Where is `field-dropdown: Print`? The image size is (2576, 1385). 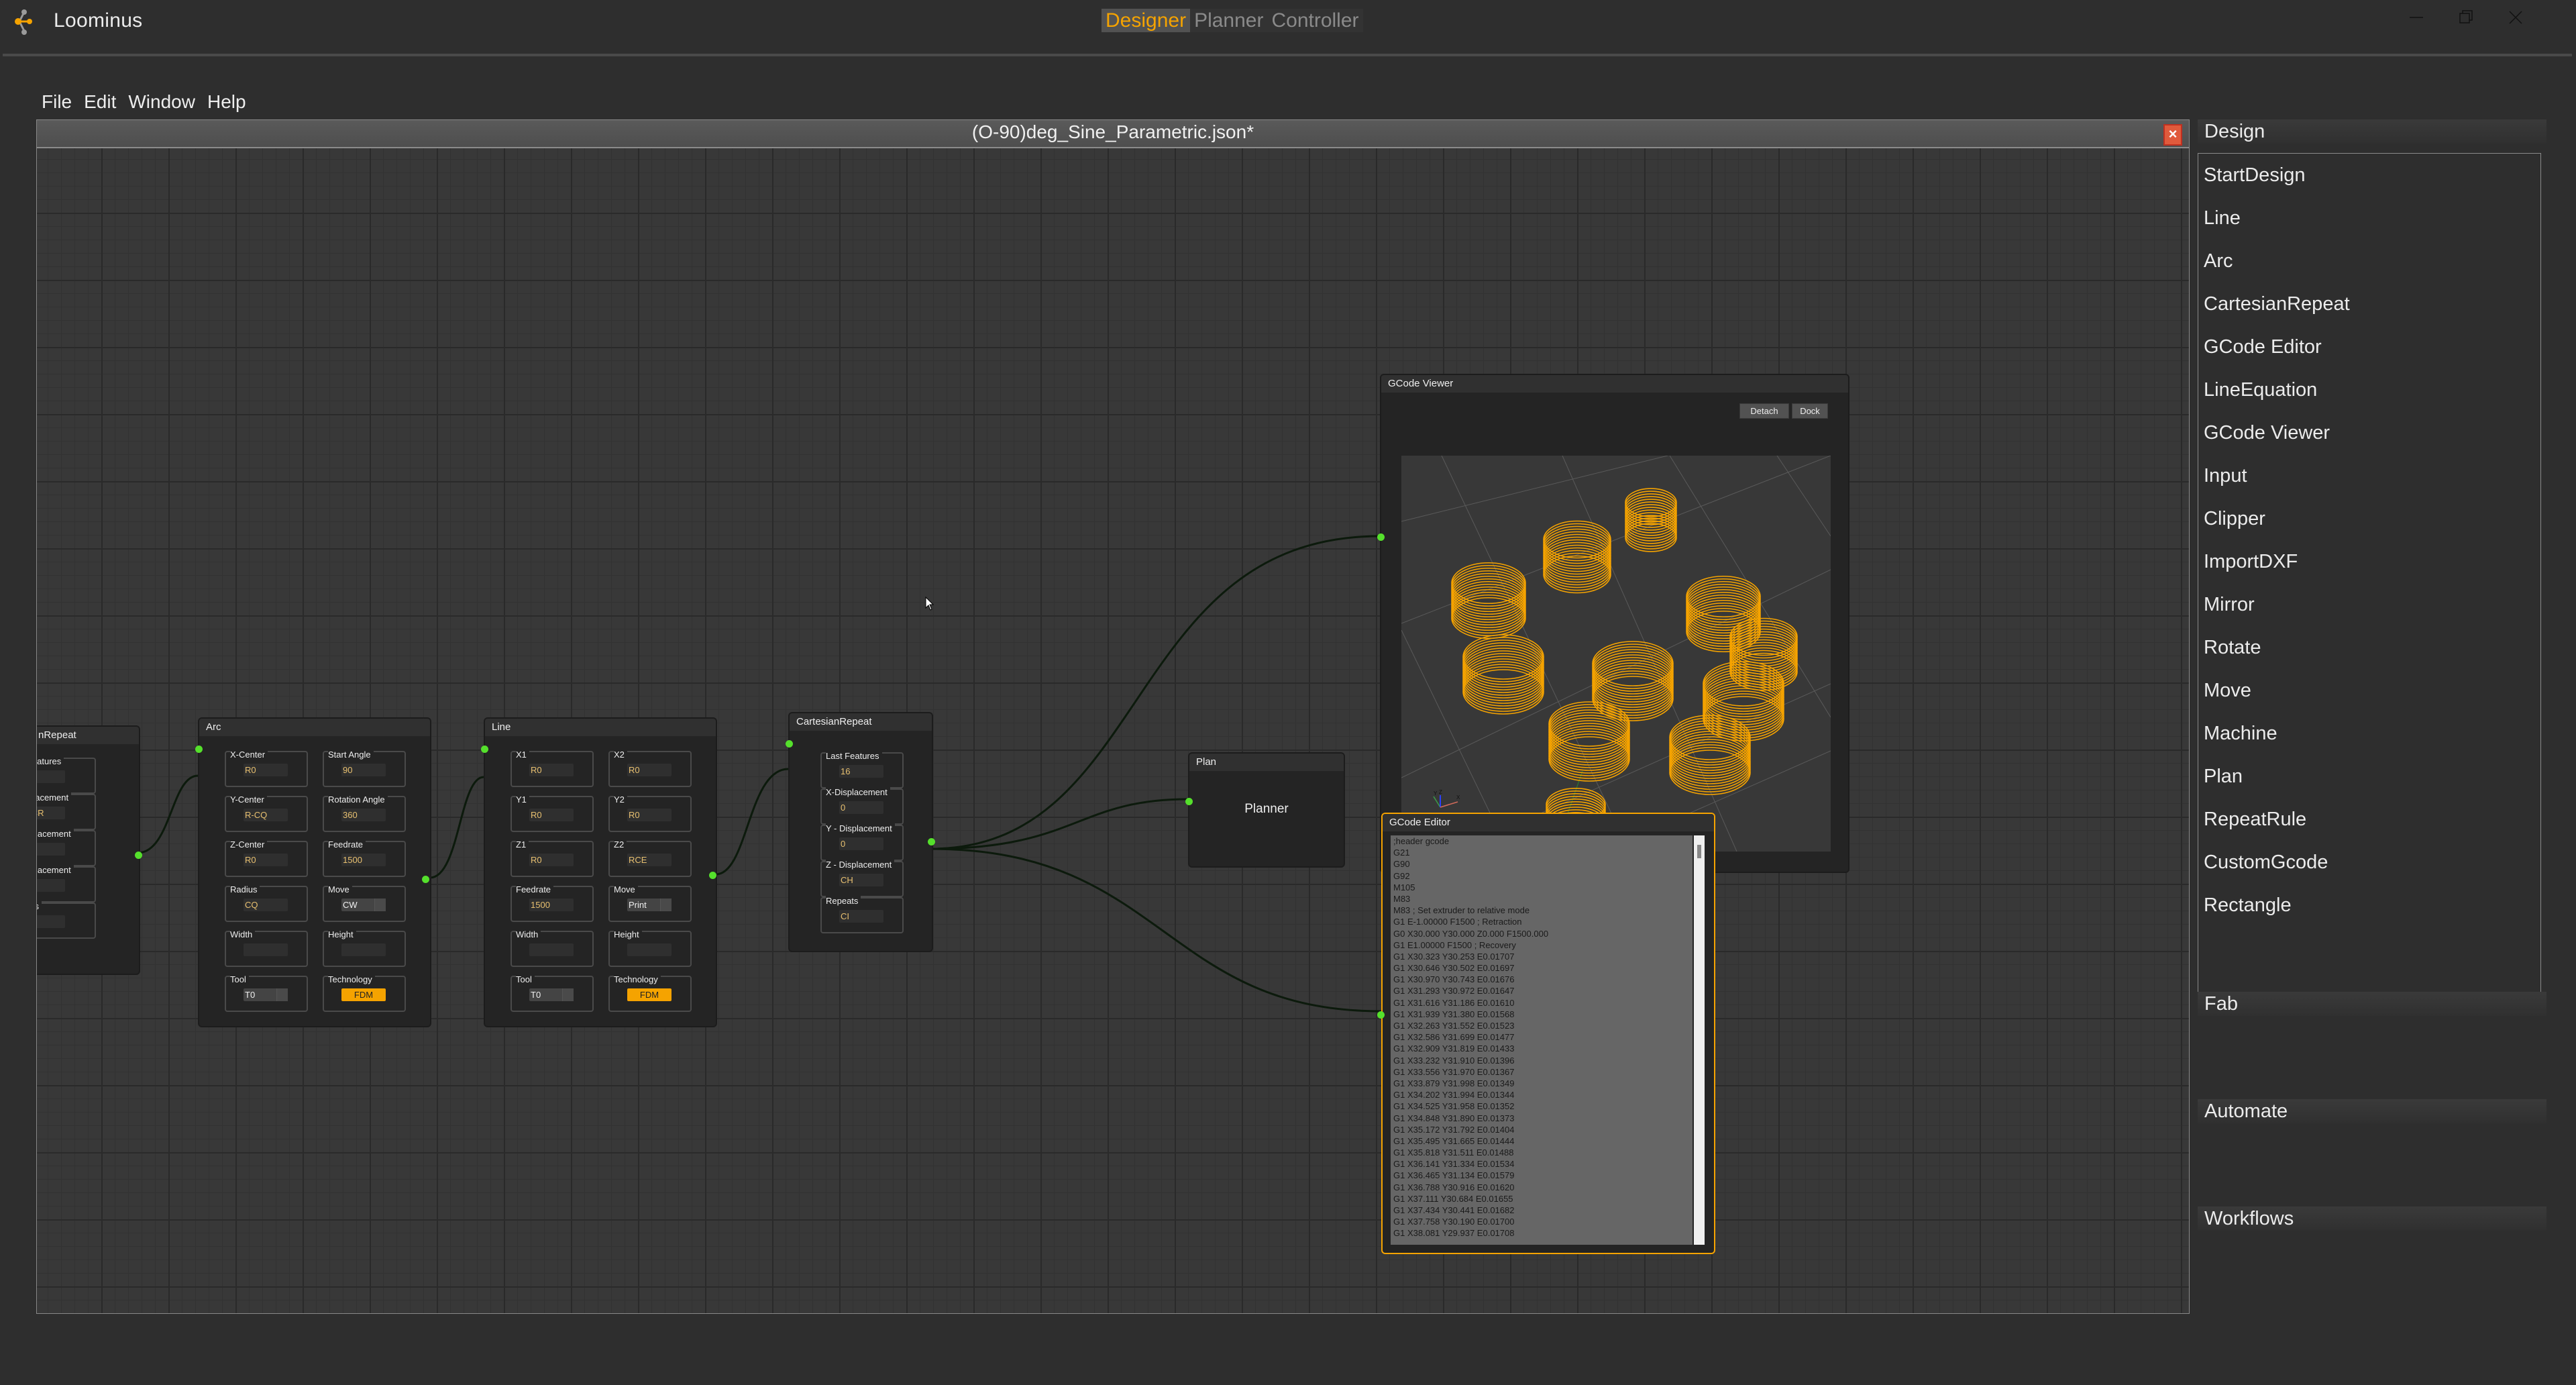
field-dropdown: Print is located at coordinates (649, 905).